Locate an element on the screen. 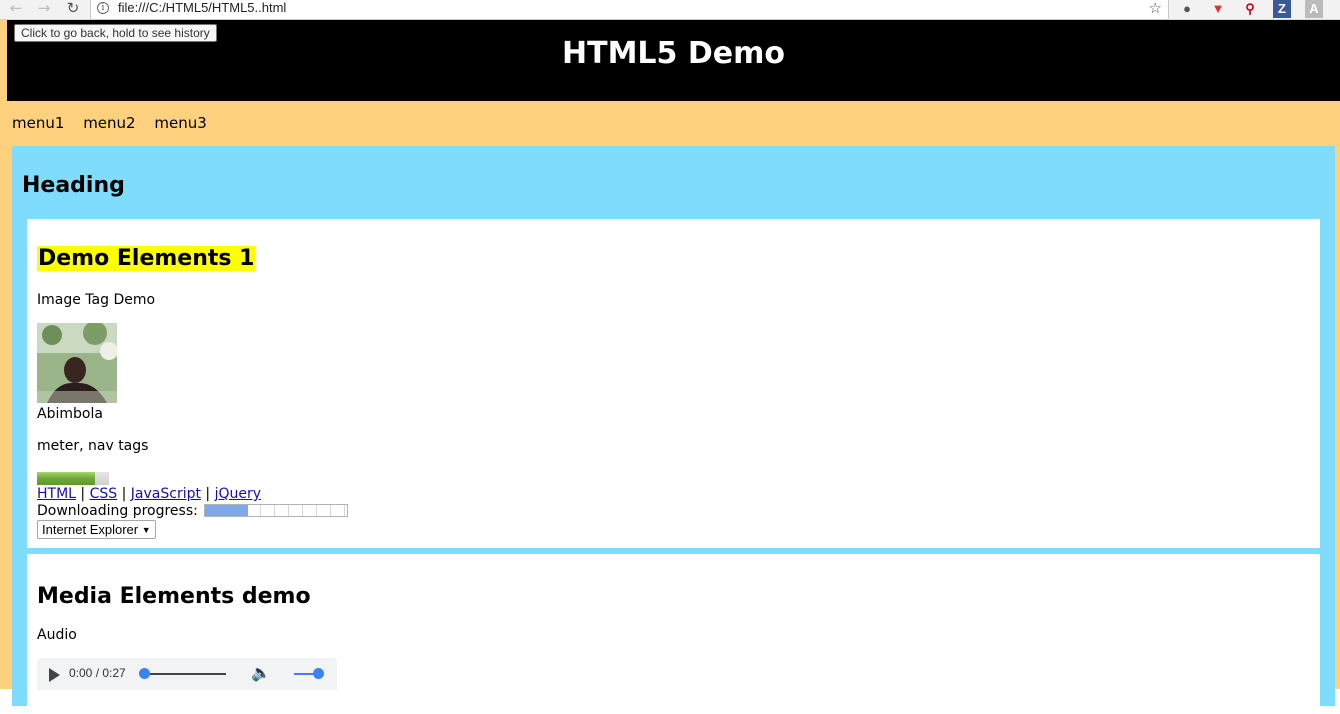  image-caption: Abimbola is located at coordinates (70, 414).